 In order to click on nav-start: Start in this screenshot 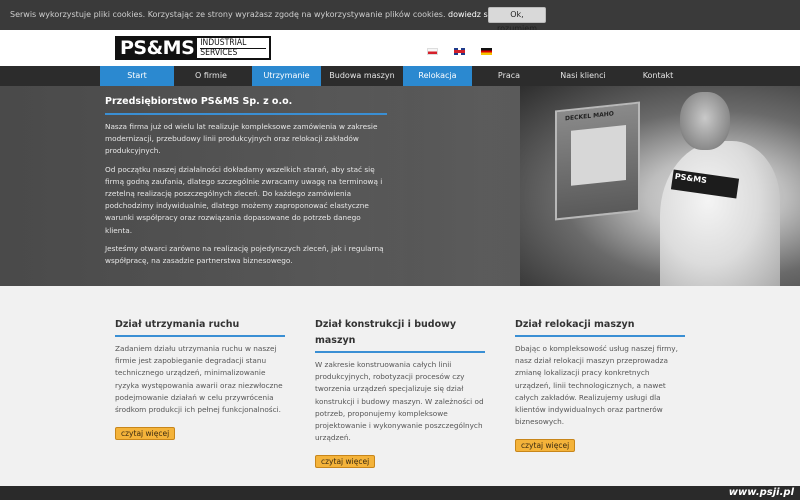, I will do `click(137, 76)`.